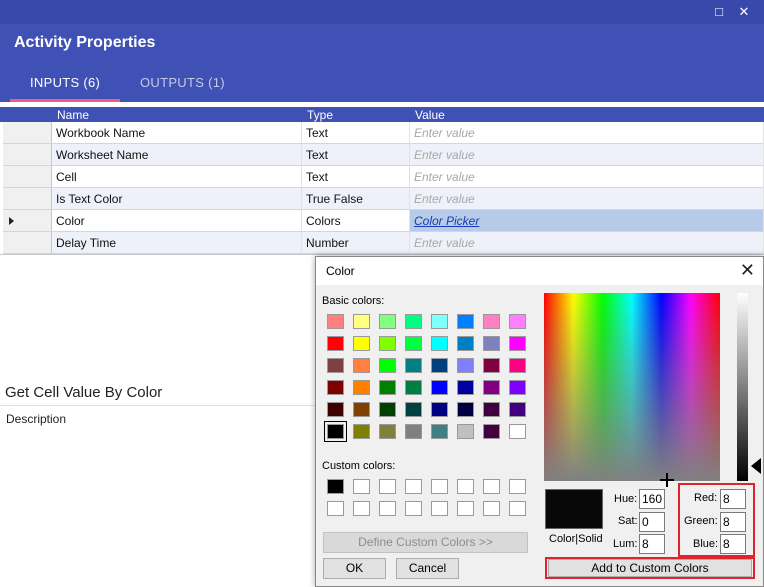 The image size is (764, 587). Describe the element at coordinates (320, 115) in the screenshot. I see `column-header-type: Type` at that location.